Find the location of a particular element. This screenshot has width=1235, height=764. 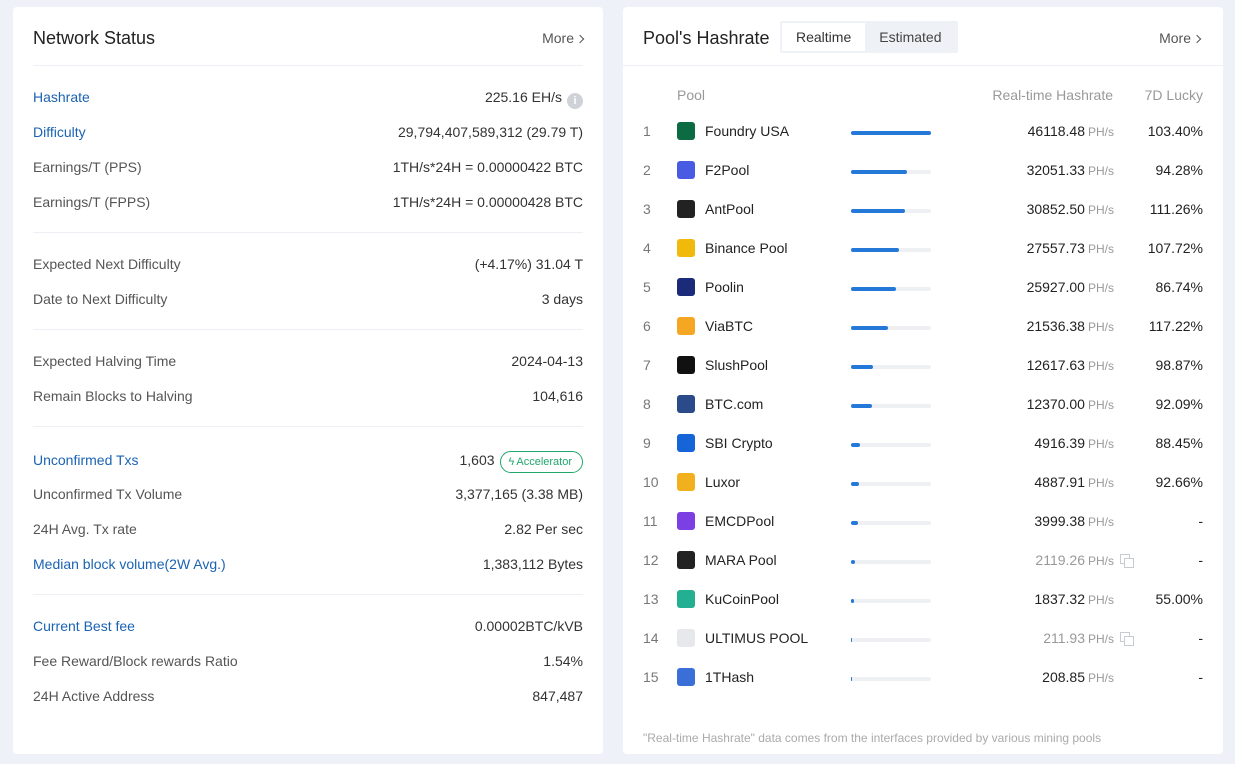

network-row-value: 2024-04-13 is located at coordinates (547, 361).